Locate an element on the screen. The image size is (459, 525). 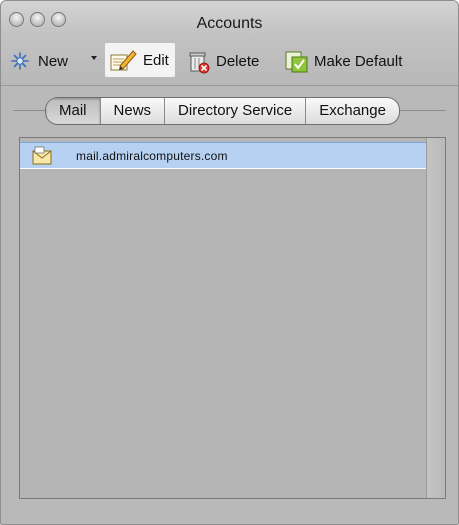
toolbar: New Edit Delete Make Default is located at coordinates (229, 61).